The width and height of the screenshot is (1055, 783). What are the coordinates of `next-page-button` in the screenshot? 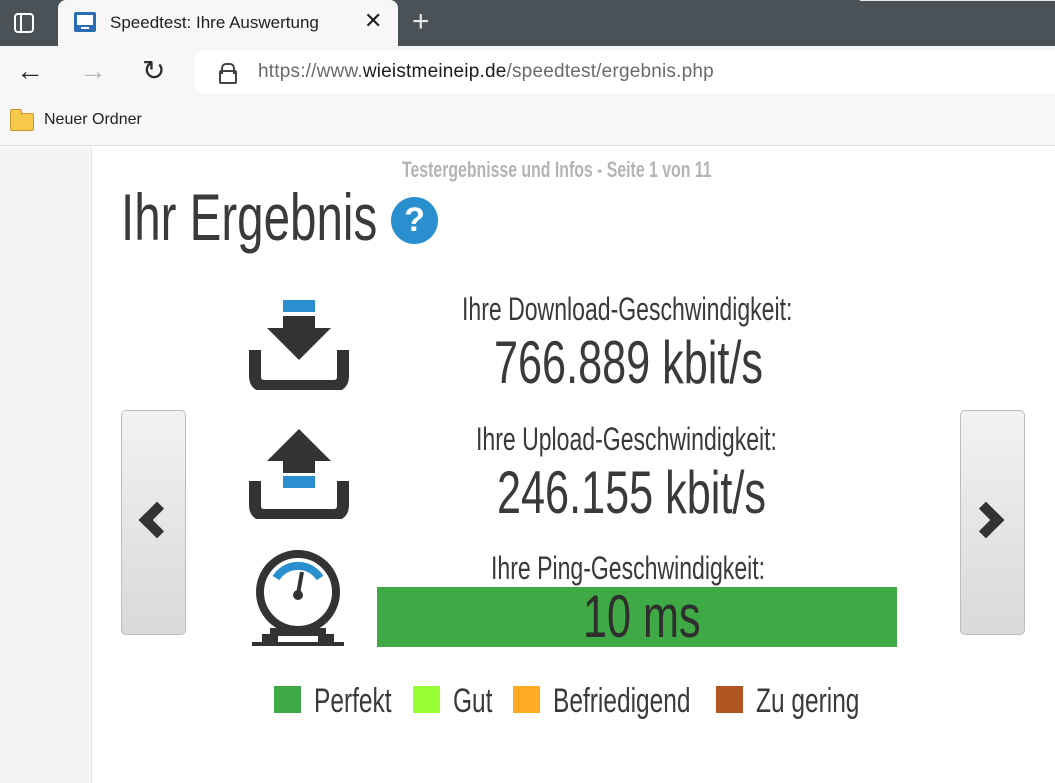 It's located at (992, 522).